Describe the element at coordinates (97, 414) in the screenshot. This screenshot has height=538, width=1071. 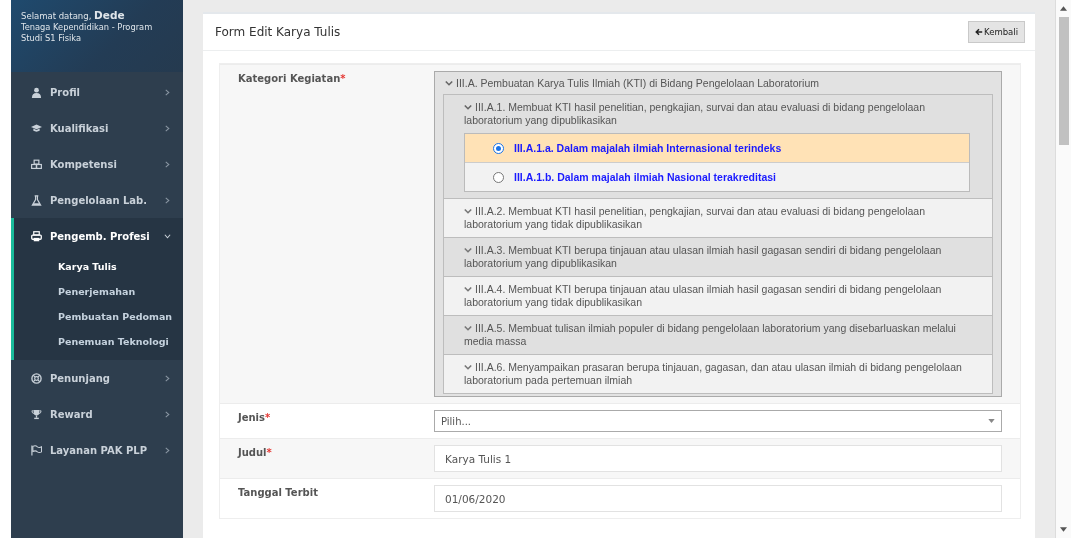
I see `menu-item: Reward` at that location.